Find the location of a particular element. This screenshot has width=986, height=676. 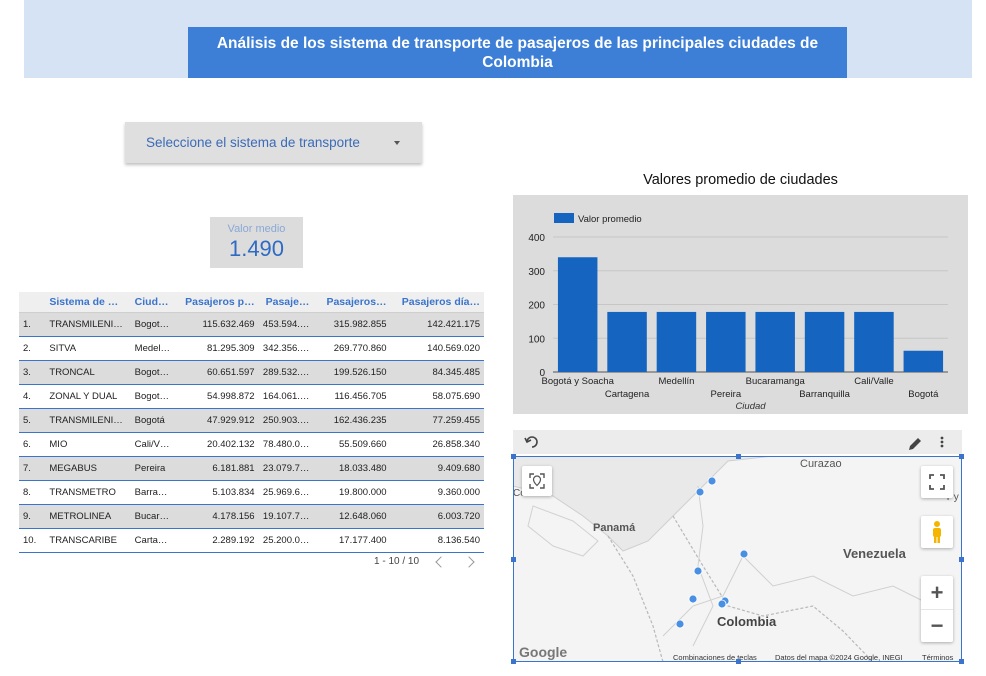

pegman-icon is located at coordinates (937, 532).